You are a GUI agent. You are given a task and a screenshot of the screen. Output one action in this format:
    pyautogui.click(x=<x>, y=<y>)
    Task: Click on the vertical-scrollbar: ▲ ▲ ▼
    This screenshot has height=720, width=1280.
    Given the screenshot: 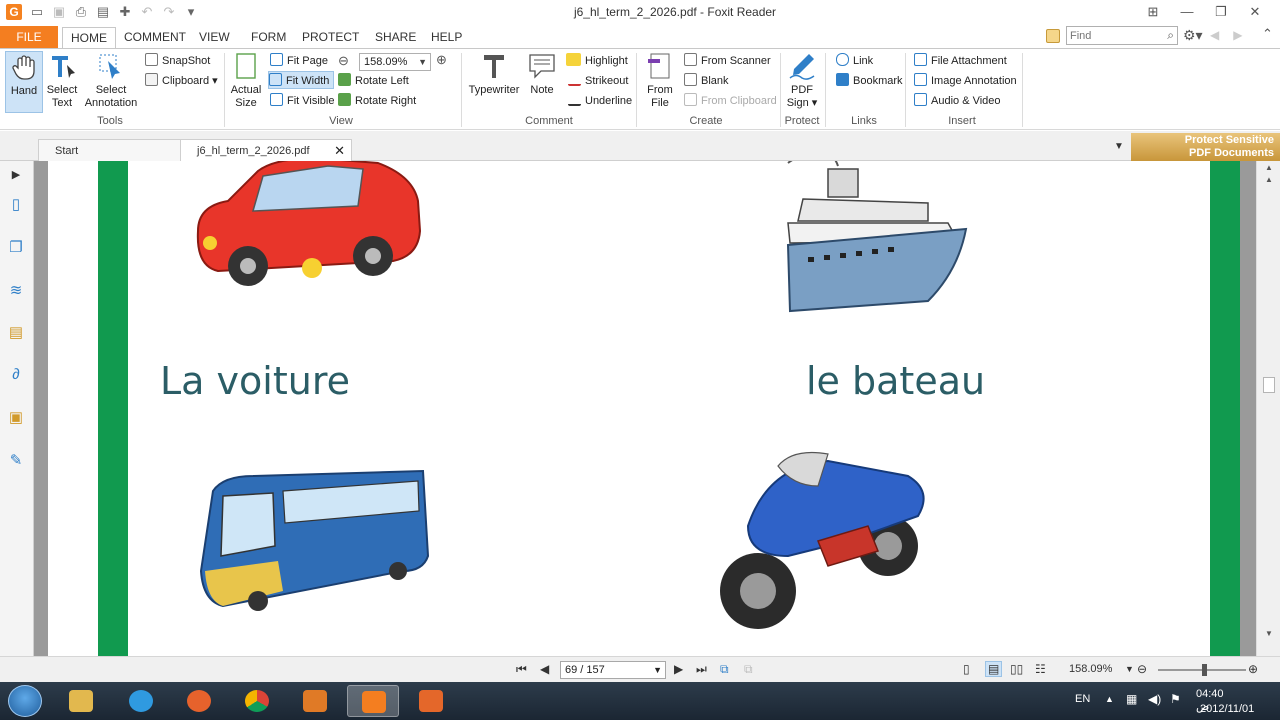 What is the action you would take?
    pyautogui.click(x=1268, y=408)
    